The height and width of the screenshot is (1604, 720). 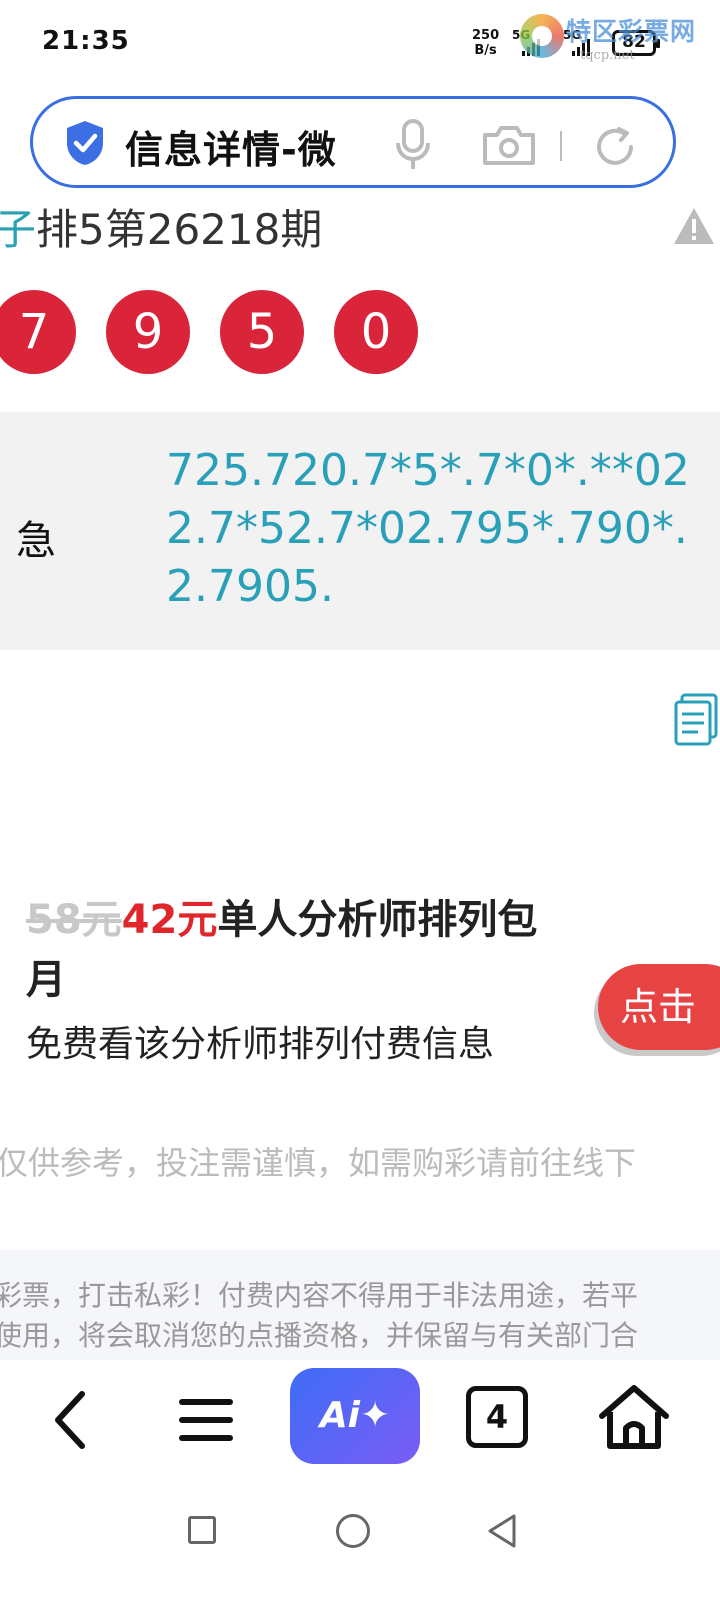 I want to click on notice-line: 使用，将会取消您的点播资格，并保留与有关部门合, so click(x=319, y=1335).